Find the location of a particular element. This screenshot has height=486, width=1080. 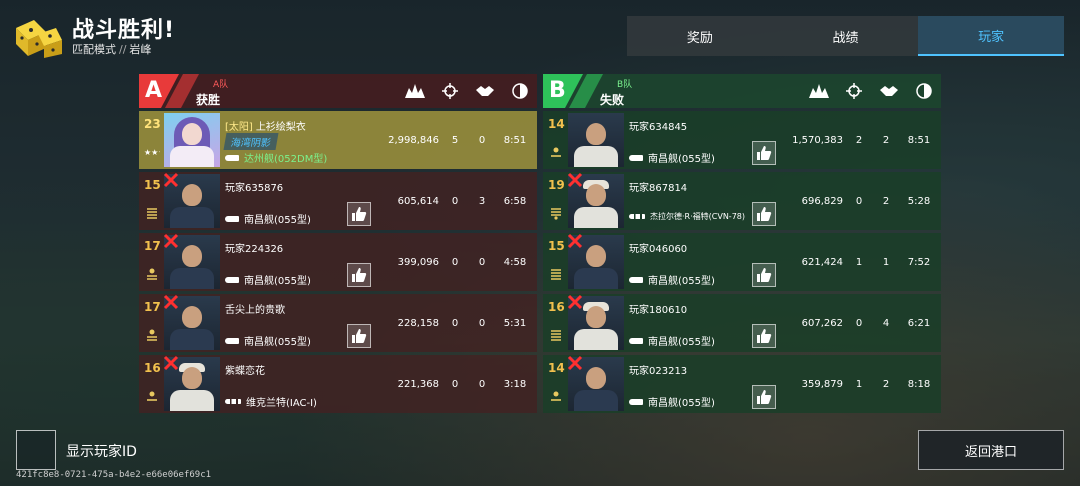

player-row: 16 玩家180610 南昌舰(055型) 607,262 0 4 6:21 is located at coordinates (742, 323).